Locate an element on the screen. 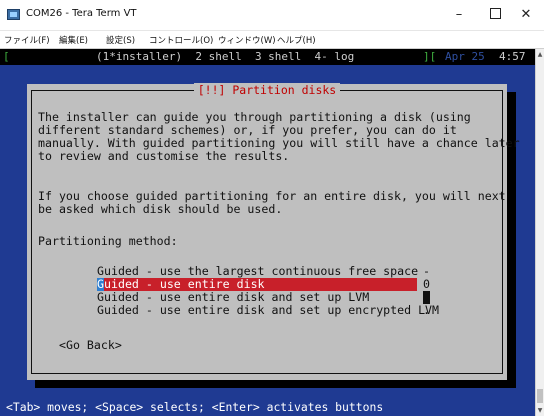 This screenshot has width=544, height=416. dialog-title: [!!] Partition disks is located at coordinates (267, 90).